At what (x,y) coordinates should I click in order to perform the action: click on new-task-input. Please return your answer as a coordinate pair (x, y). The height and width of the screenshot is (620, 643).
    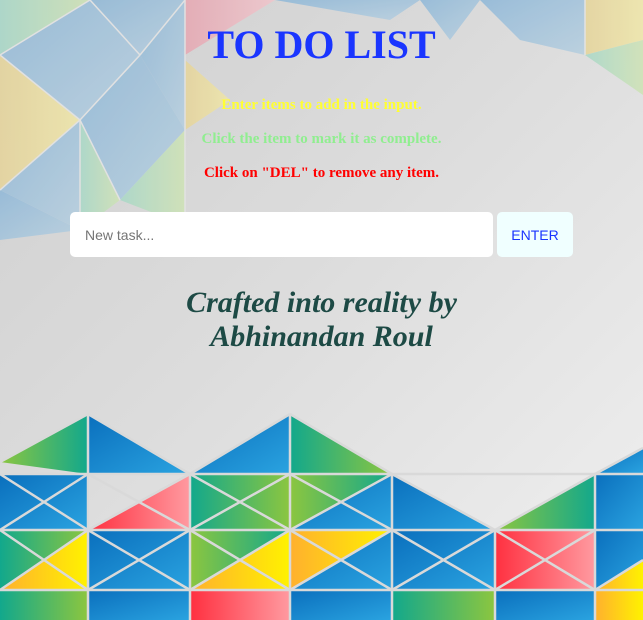
    Looking at the image, I should click on (281, 234).